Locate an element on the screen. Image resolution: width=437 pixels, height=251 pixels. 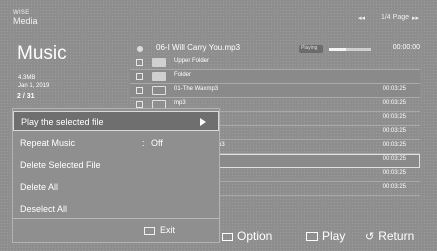
file-row: 01-The Waxmp3 00:03:25 is located at coordinates (275, 91).